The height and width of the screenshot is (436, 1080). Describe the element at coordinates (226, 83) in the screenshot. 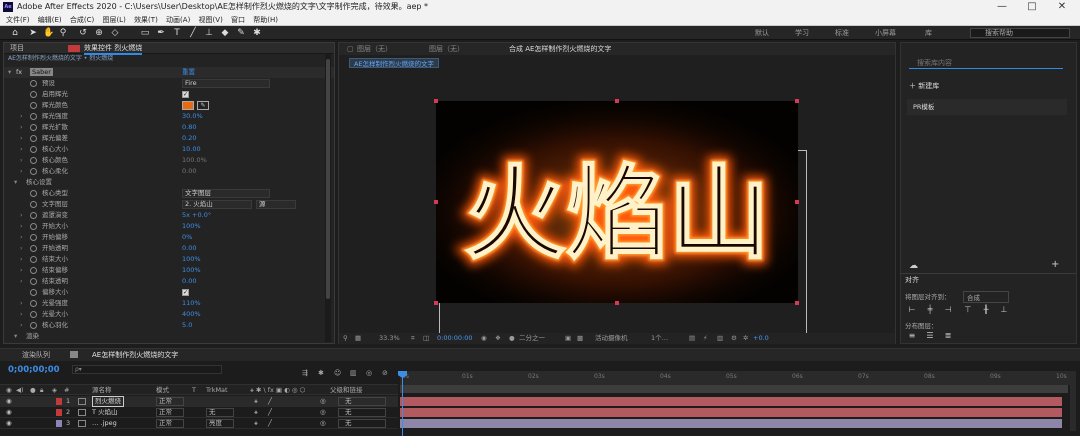

I see `property-dropdown: Fire` at that location.